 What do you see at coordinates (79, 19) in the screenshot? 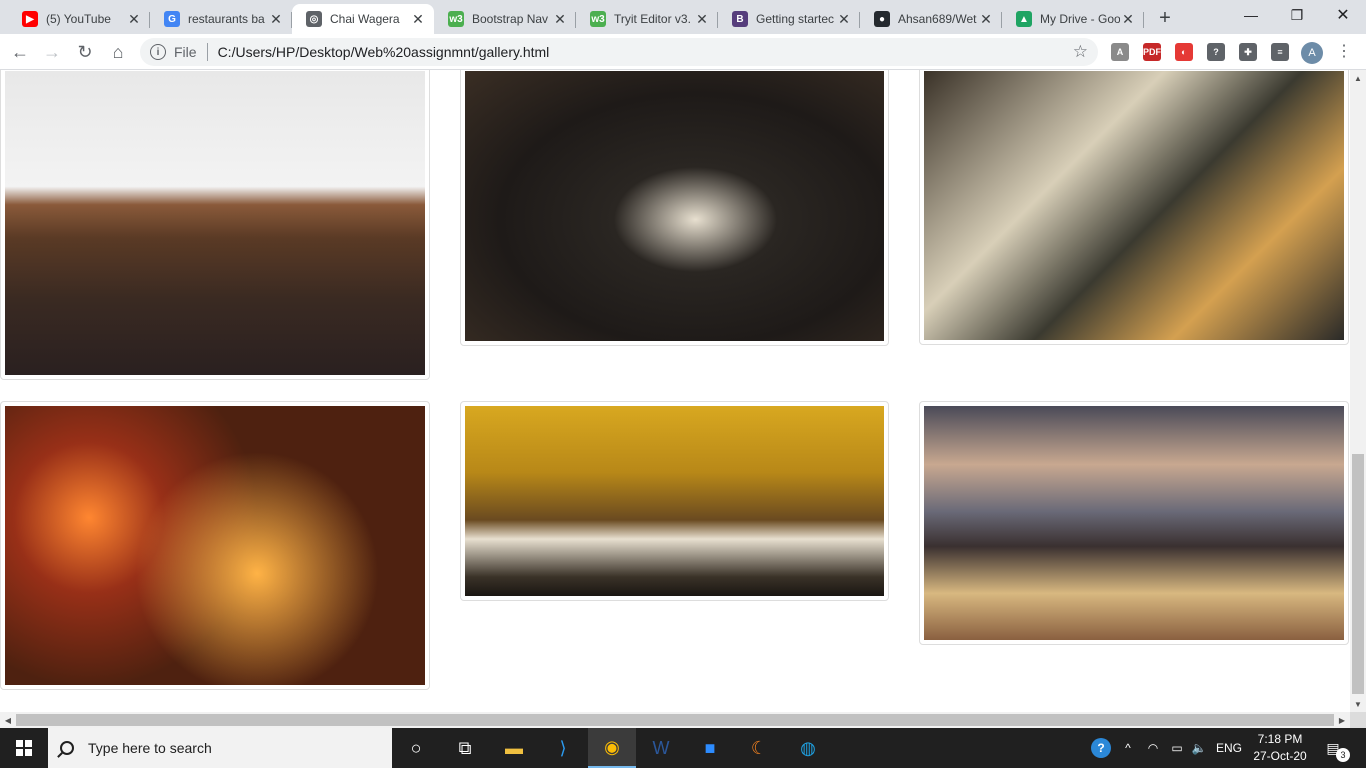
I see `browser-tab: ▶ (5) YouTube ✕` at bounding box center [79, 19].